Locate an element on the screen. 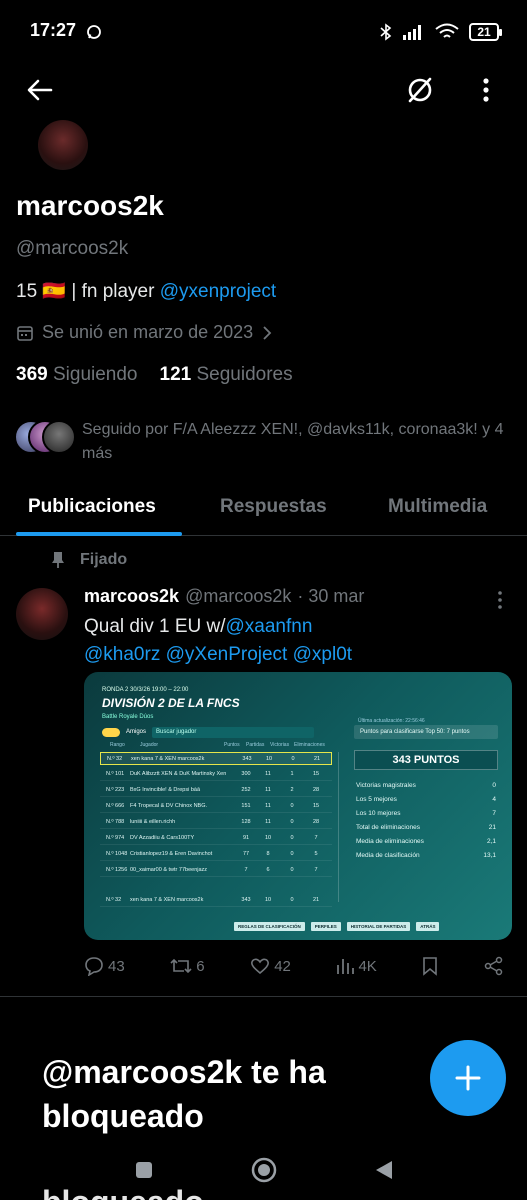 This screenshot has height=1200, width=527. image-round-label: RONDA 2 30/3/26 19:00 – 22:00 is located at coordinates (145, 690).